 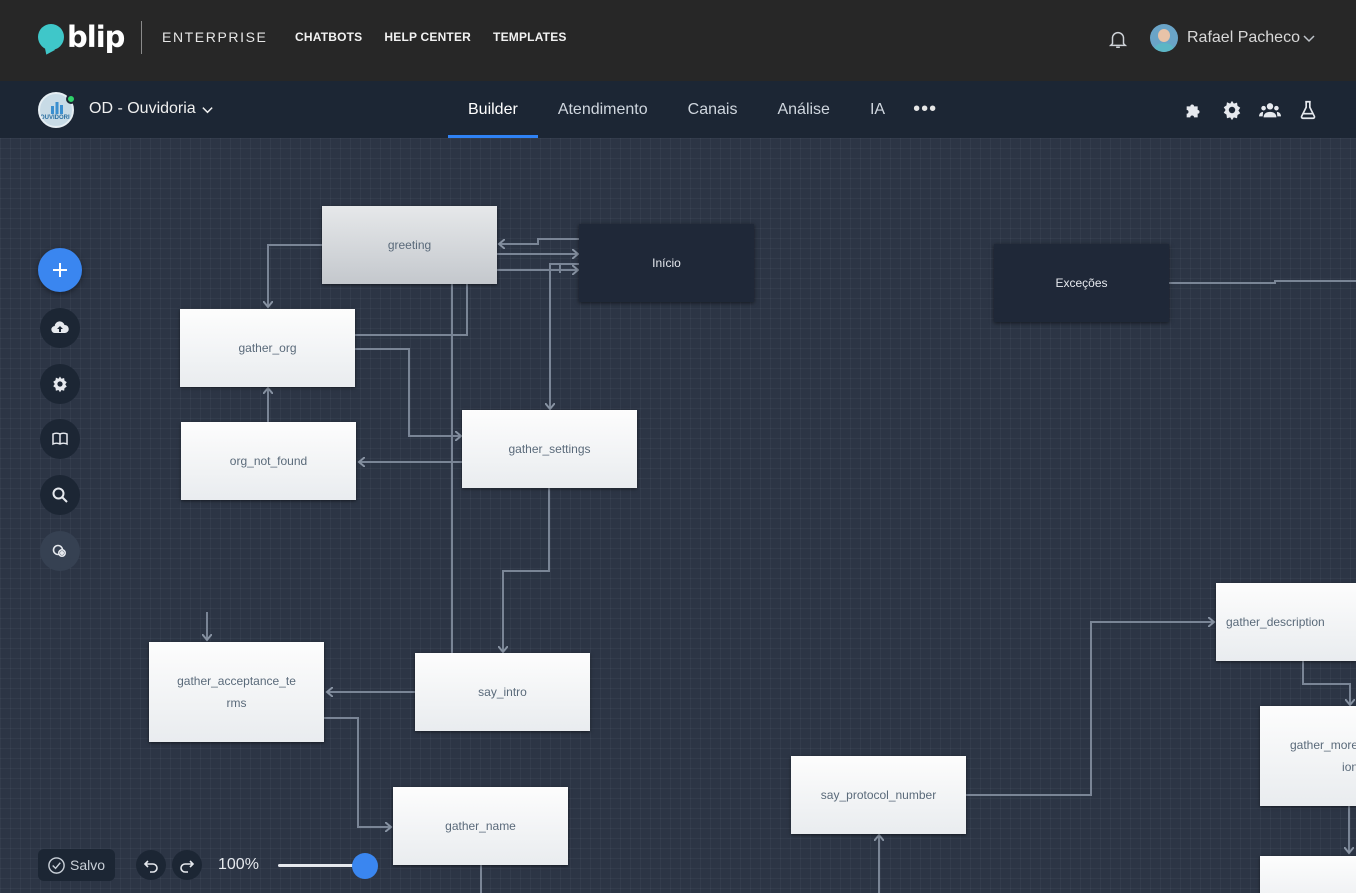 What do you see at coordinates (57, 118) in the screenshot?
I see `bot-avatar-text: OUVIDORIA` at bounding box center [57, 118].